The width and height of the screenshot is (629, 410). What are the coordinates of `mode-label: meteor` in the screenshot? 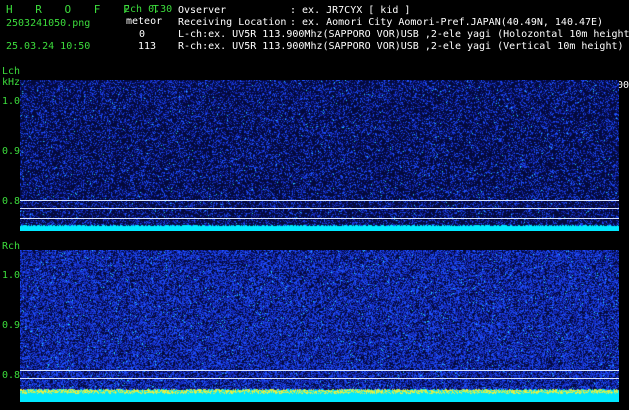 It's located at (144, 21).